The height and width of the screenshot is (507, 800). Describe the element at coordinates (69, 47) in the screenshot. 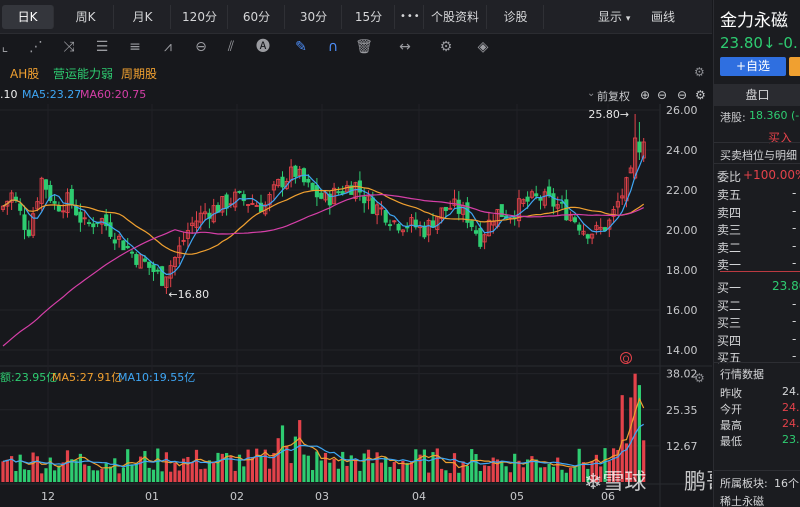

I see `wave-icon: ⤨` at that location.